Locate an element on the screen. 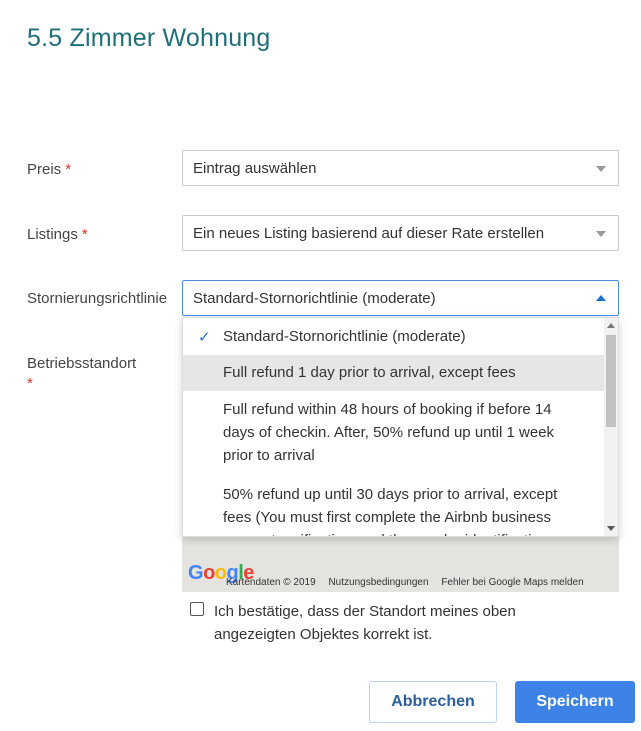 This screenshot has height=731, width=641. dropdown-option: ✓ Standard-Stornorichtlinie (moderate) is located at coordinates (394, 336).